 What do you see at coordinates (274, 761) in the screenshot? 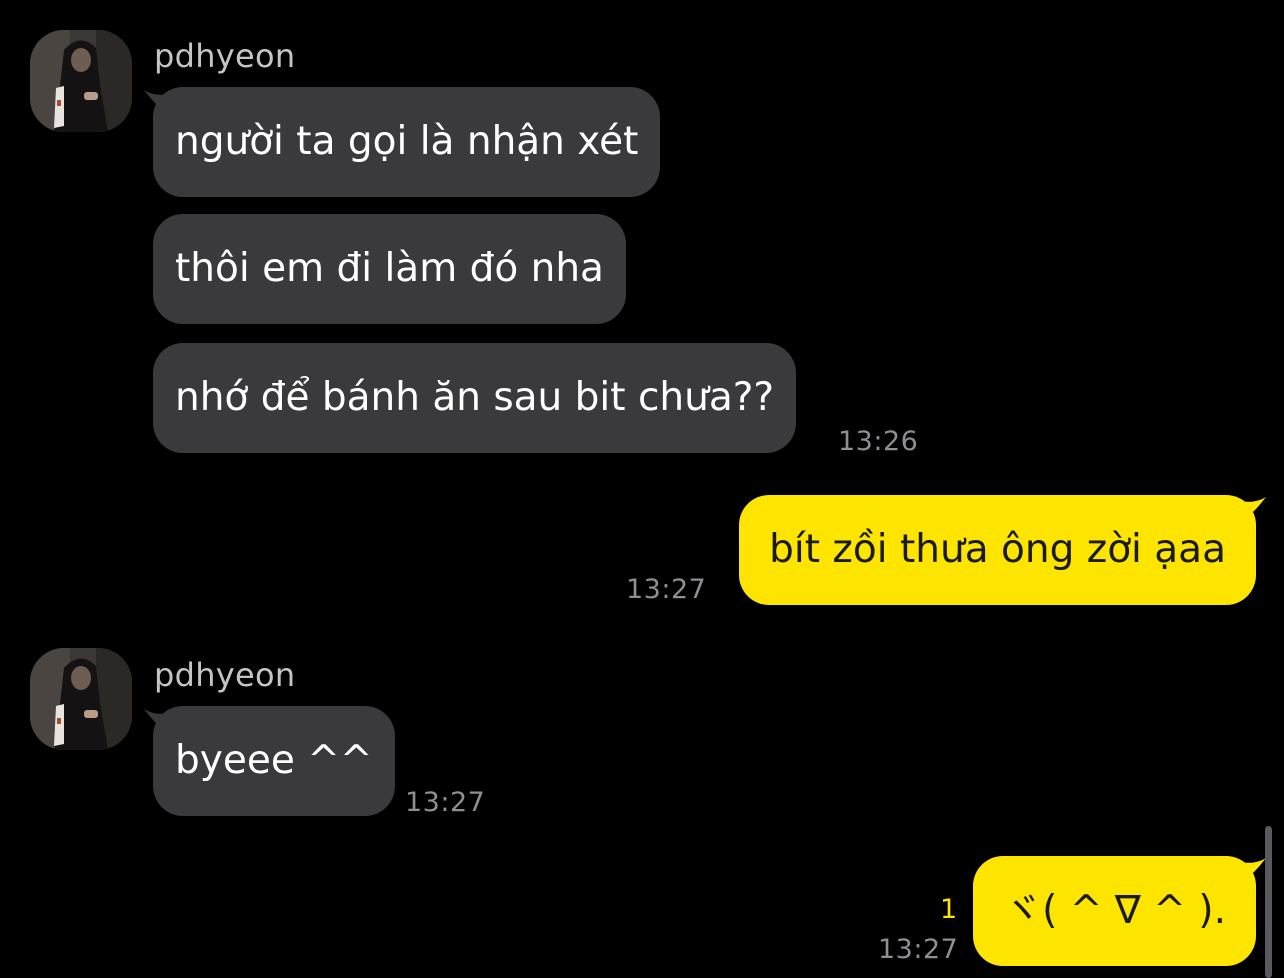
I see `incoming-message-bubble: byeee ^^` at bounding box center [274, 761].